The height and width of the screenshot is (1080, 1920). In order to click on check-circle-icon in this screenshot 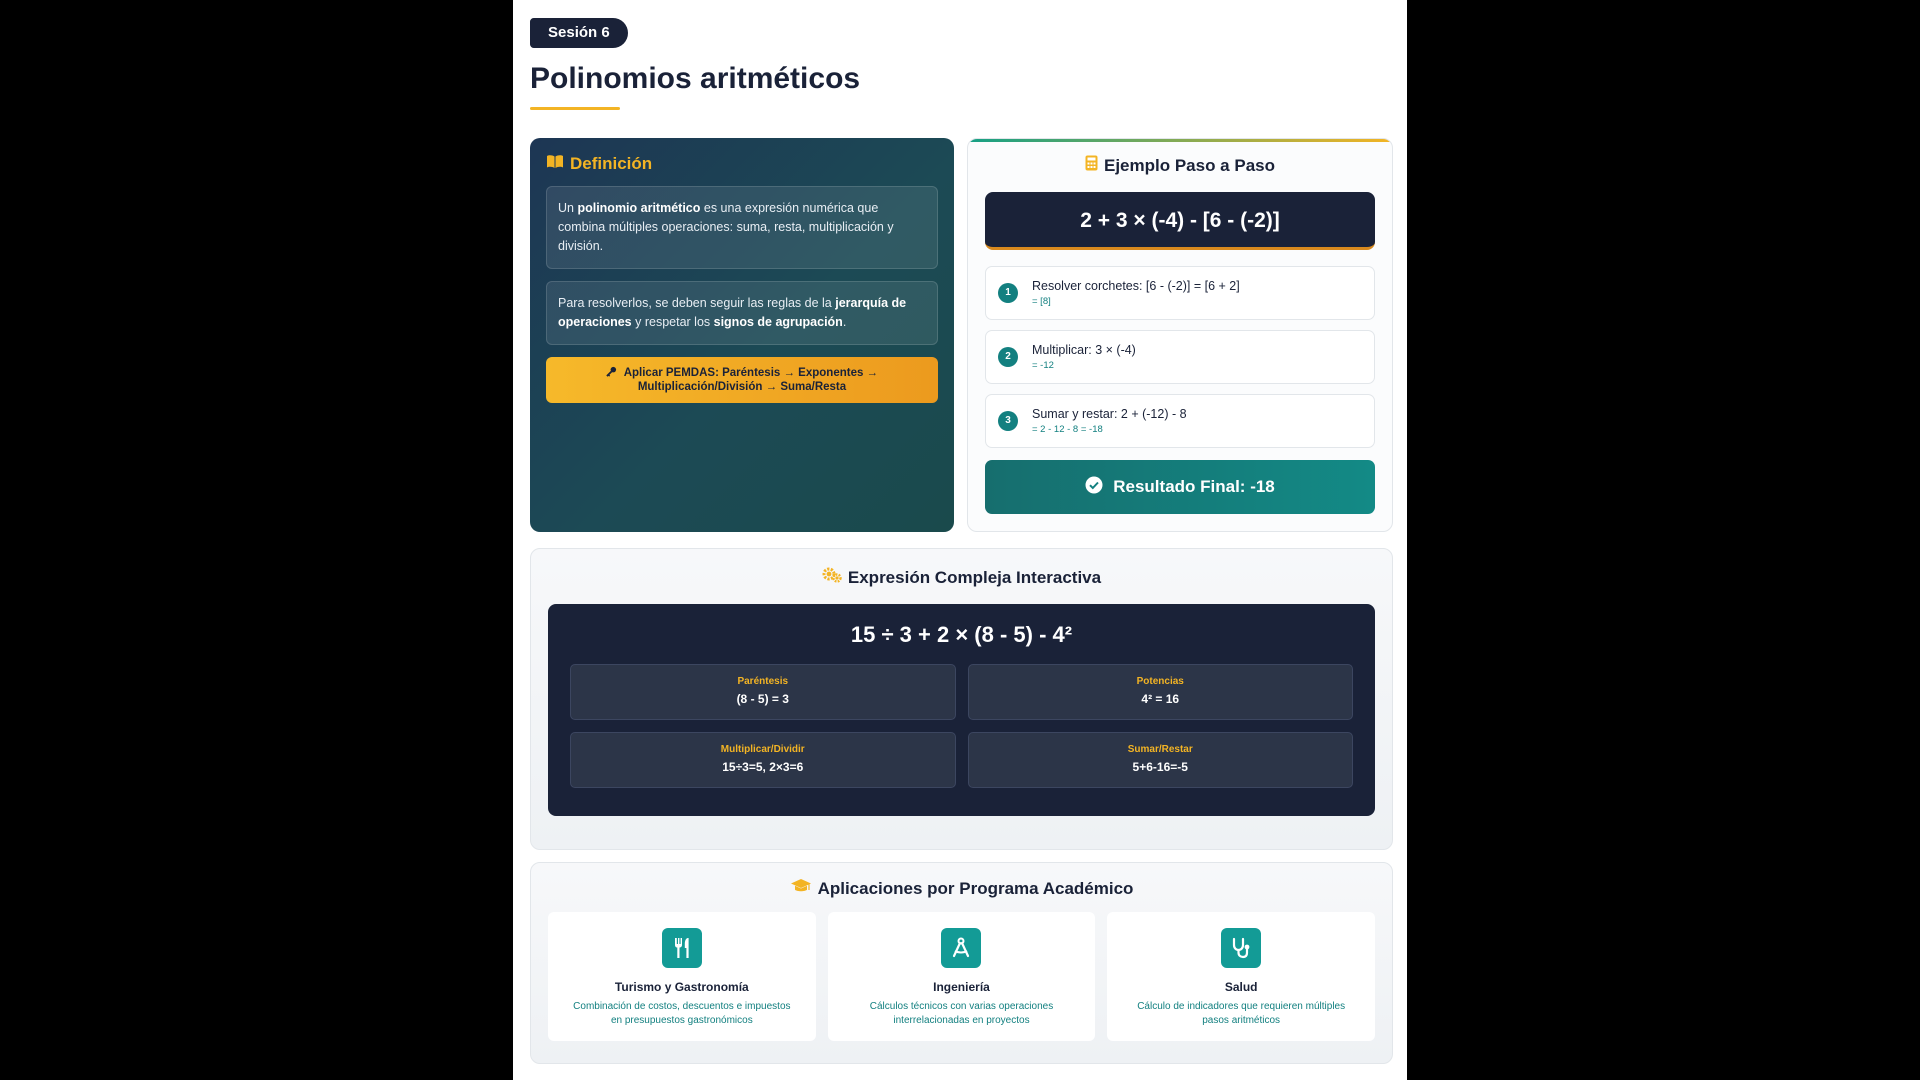, I will do `click(1094, 487)`.